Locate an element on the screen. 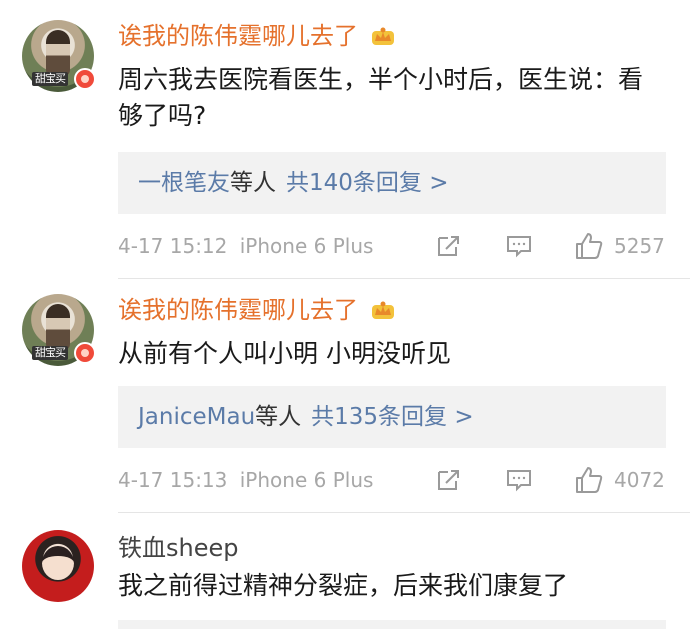  reply-count-link: 共135条回复 > is located at coordinates (392, 417).